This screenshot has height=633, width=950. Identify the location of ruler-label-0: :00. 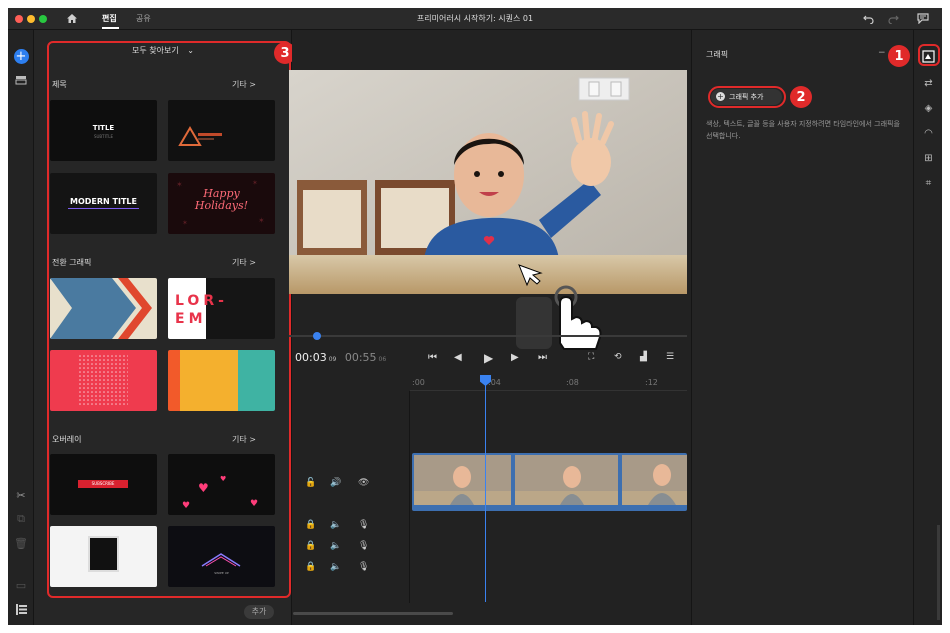
(418, 382).